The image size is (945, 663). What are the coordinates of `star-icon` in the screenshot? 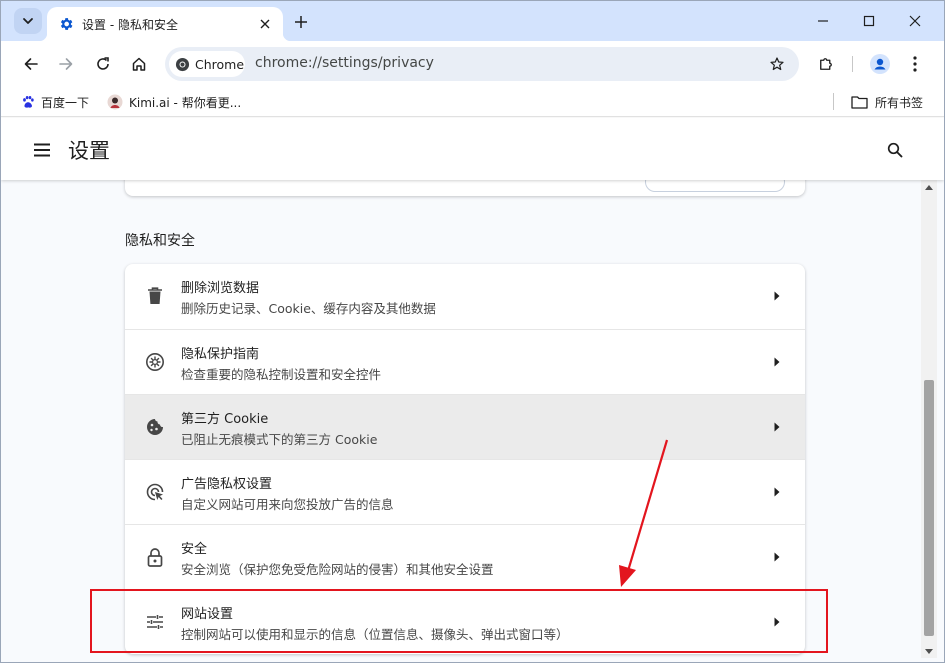 It's located at (777, 64).